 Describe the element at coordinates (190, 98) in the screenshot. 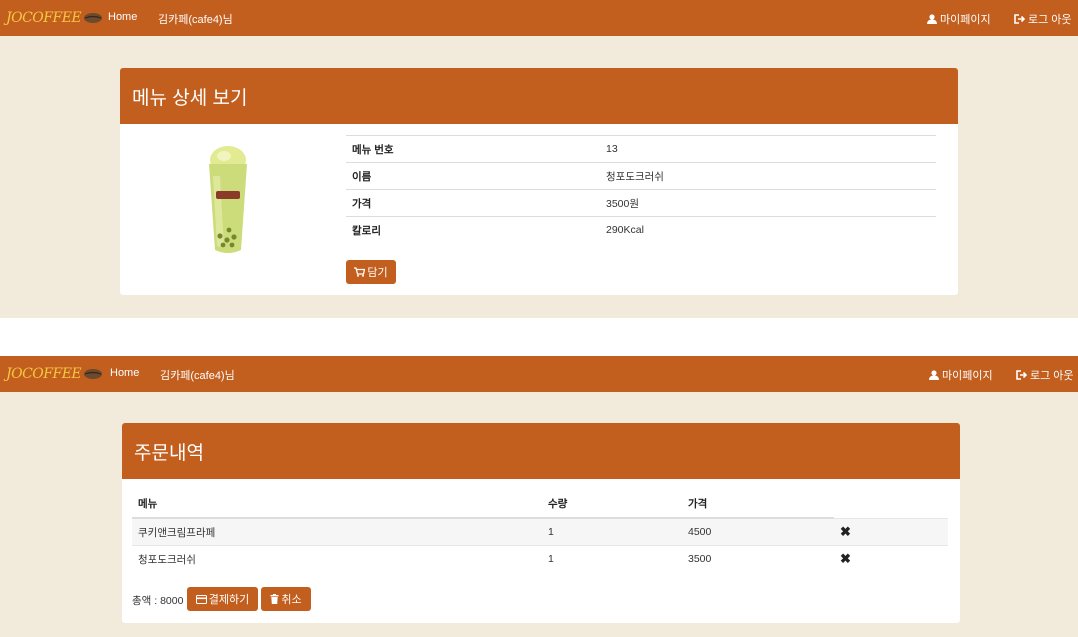

I see `menu-detail-title: 메뉴 상세 보기` at that location.